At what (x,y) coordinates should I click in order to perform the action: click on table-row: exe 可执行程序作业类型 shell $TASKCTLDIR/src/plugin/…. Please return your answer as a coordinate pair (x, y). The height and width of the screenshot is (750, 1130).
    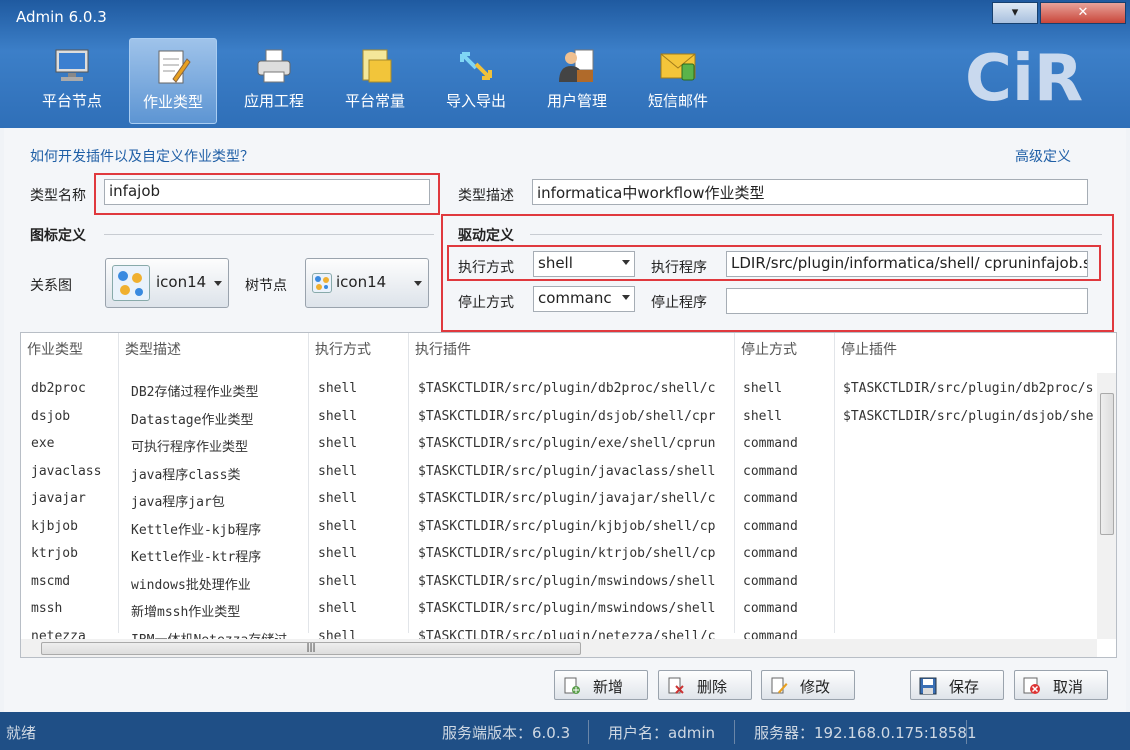
    Looking at the image, I should click on (559, 445).